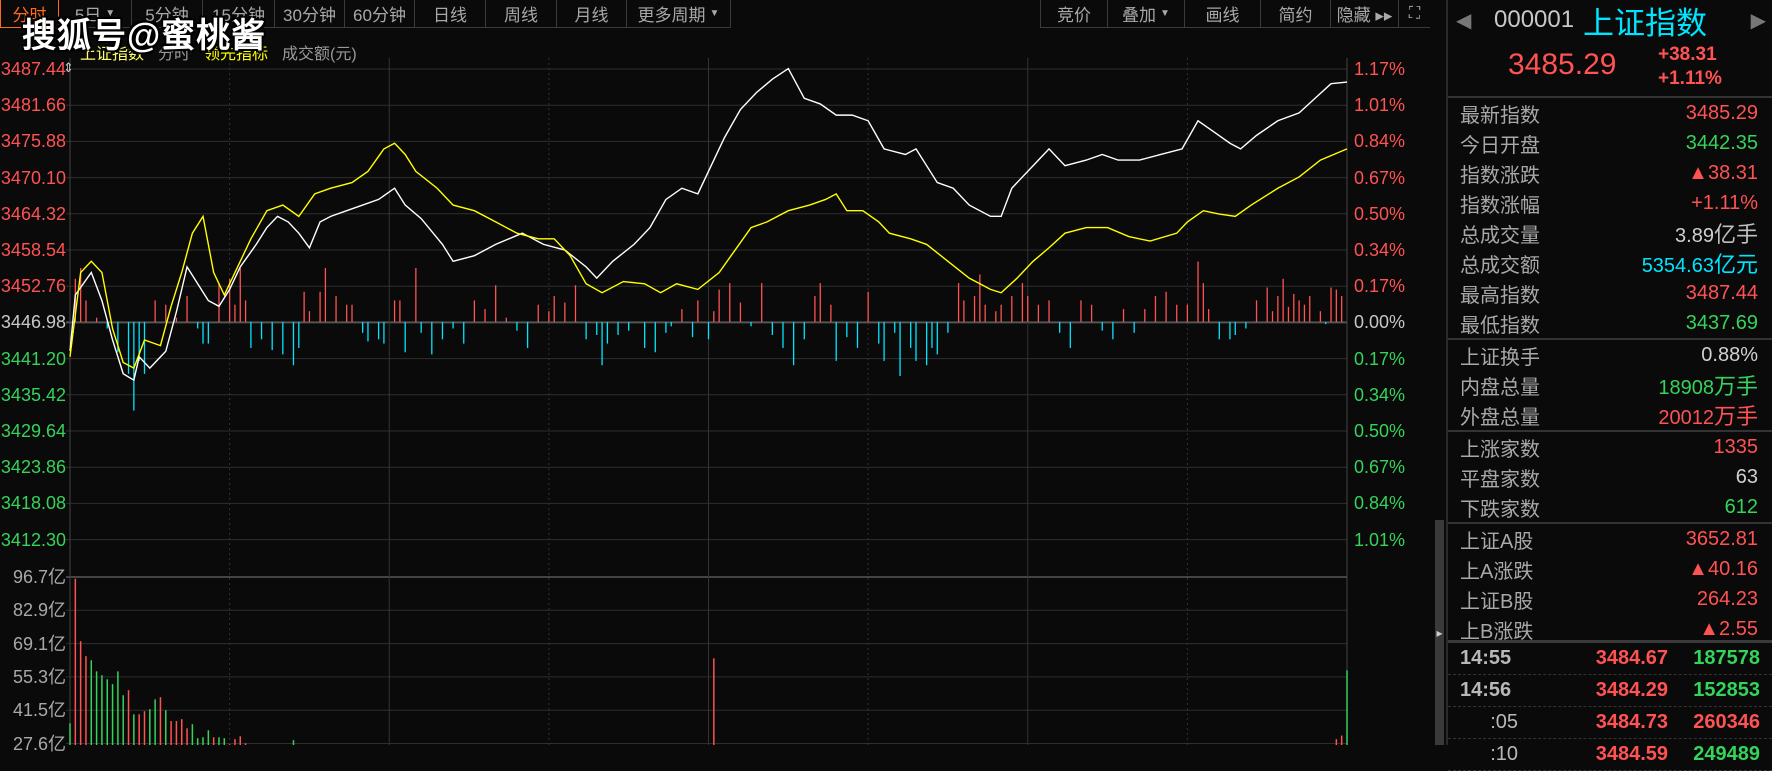 The width and height of the screenshot is (1772, 771). I want to click on pct-tick-label: 0.00%, so click(1380, 322).